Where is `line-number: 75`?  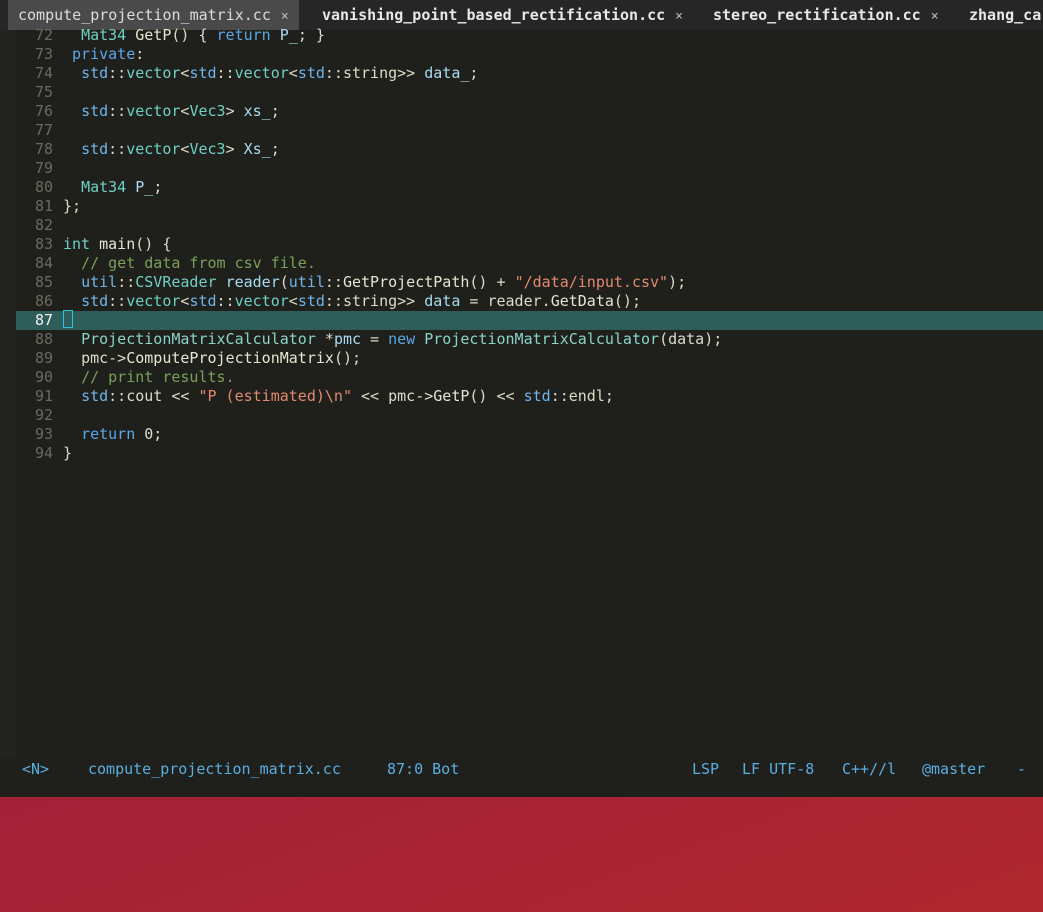 line-number: 75 is located at coordinates (43, 92).